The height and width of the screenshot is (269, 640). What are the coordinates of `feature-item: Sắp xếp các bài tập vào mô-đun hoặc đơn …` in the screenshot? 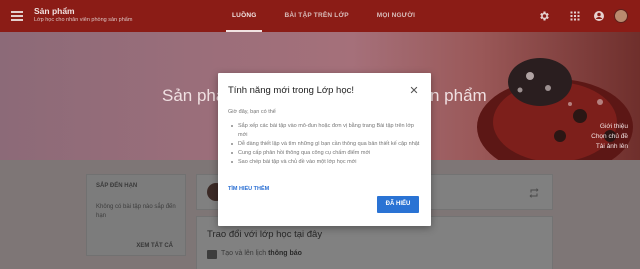 It's located at (326, 130).